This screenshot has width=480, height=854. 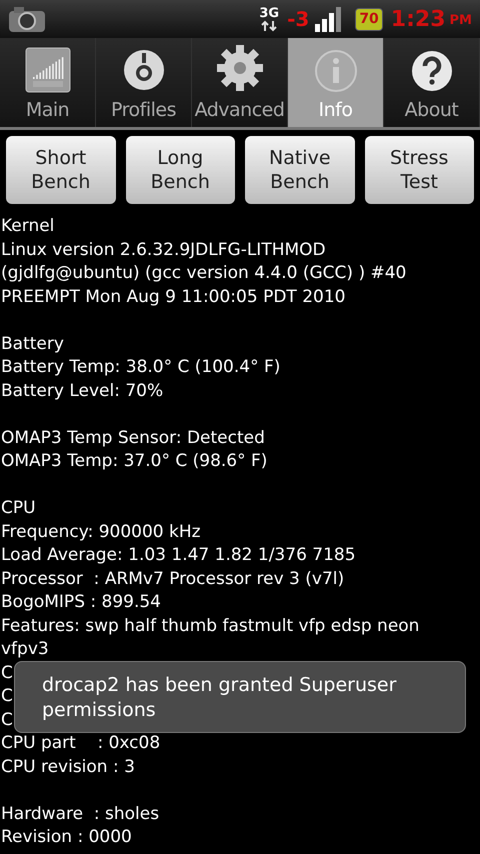 What do you see at coordinates (180, 170) in the screenshot?
I see `bench-button: Long Bench` at bounding box center [180, 170].